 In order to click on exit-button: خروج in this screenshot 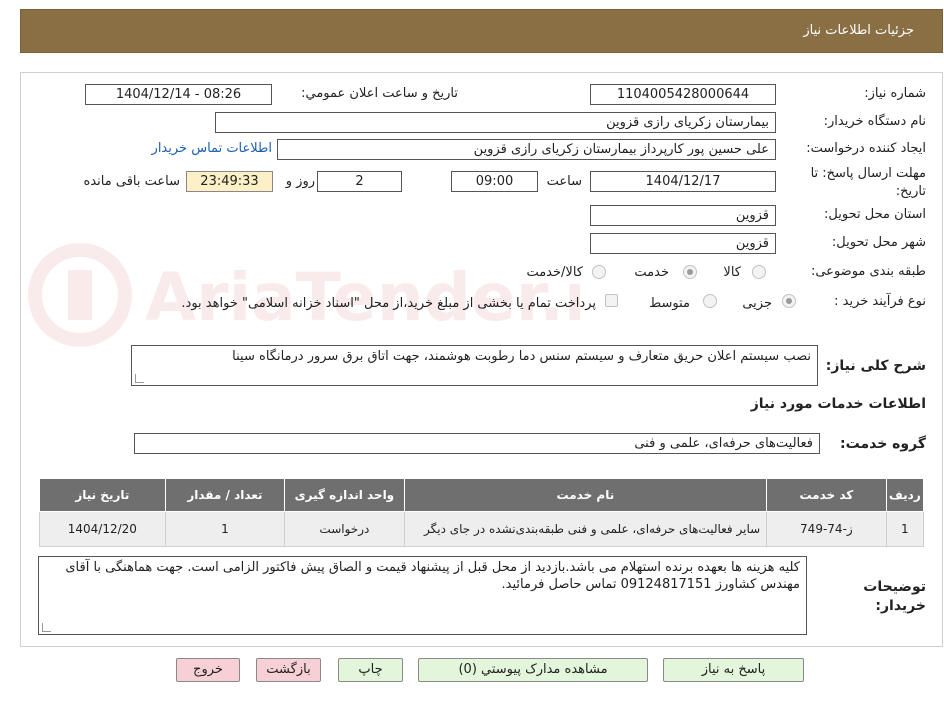, I will do `click(208, 670)`.